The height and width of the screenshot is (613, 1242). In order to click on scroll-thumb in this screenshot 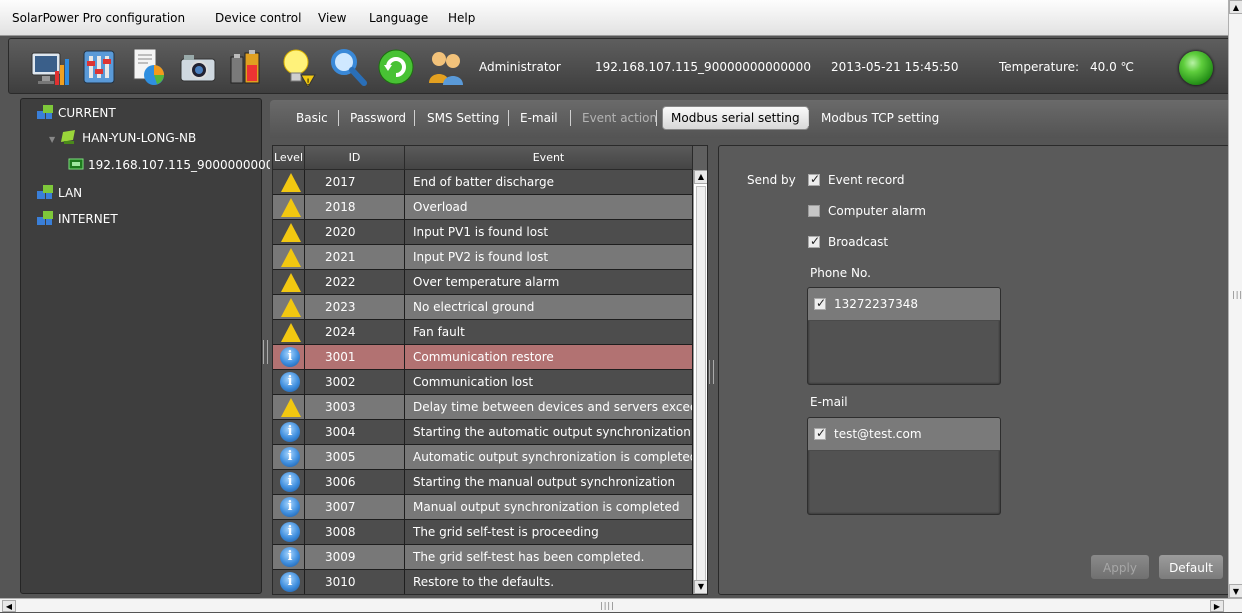, I will do `click(701, 390)`.